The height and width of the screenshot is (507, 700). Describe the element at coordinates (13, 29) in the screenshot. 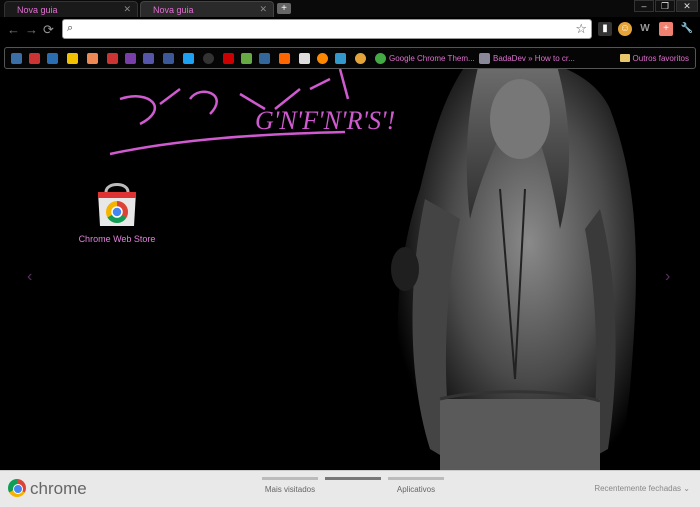

I see `back-icon: ←` at that location.